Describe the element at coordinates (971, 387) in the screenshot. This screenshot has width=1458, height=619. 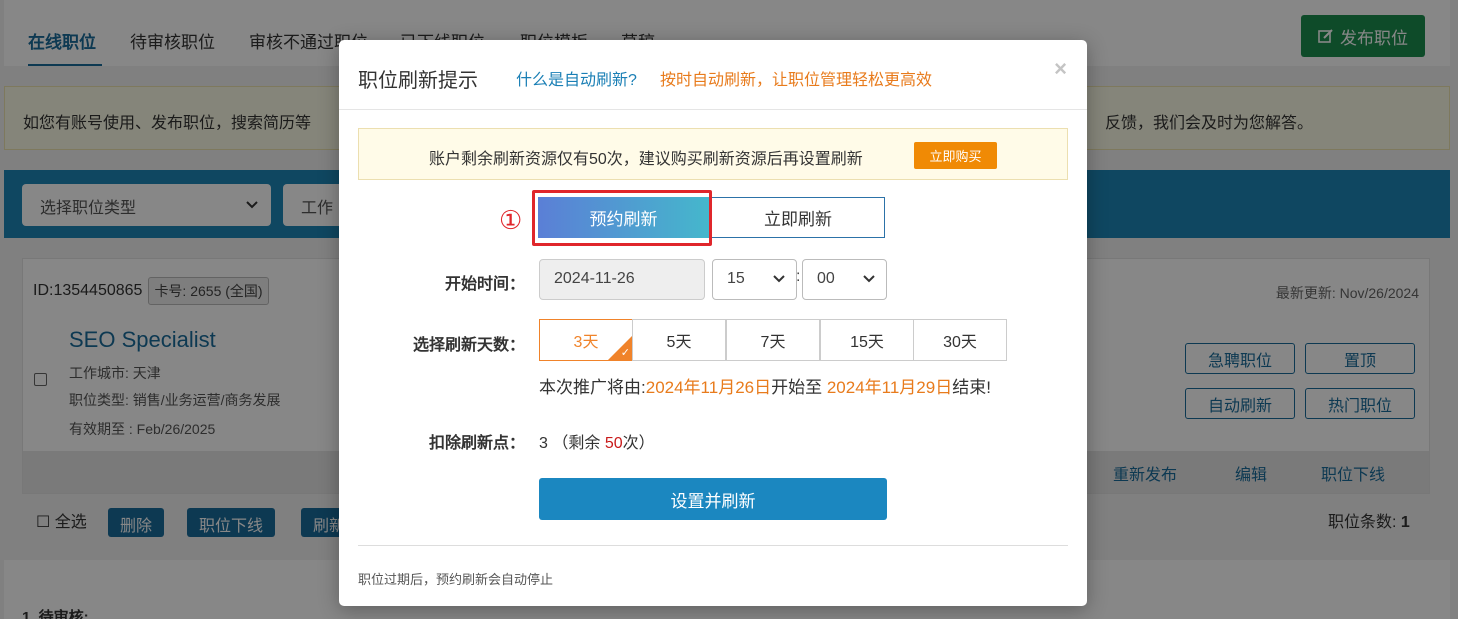
I see `promo-suffix: 结束!` at that location.